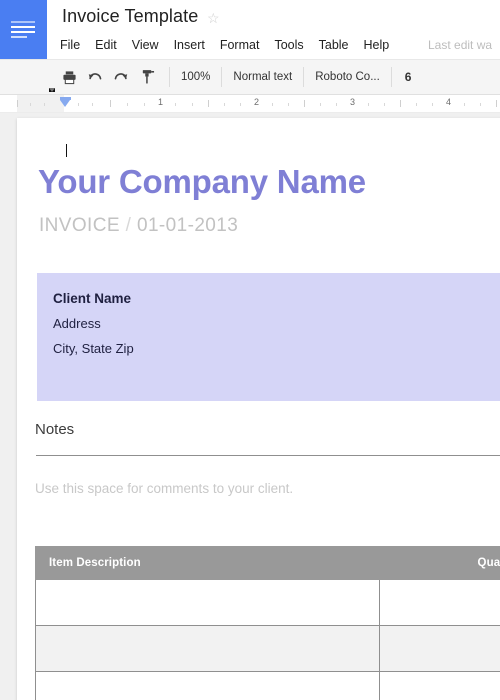 This screenshot has width=500, height=700. What do you see at coordinates (293, 45) in the screenshot?
I see `menu-item-tools: Tools` at bounding box center [293, 45].